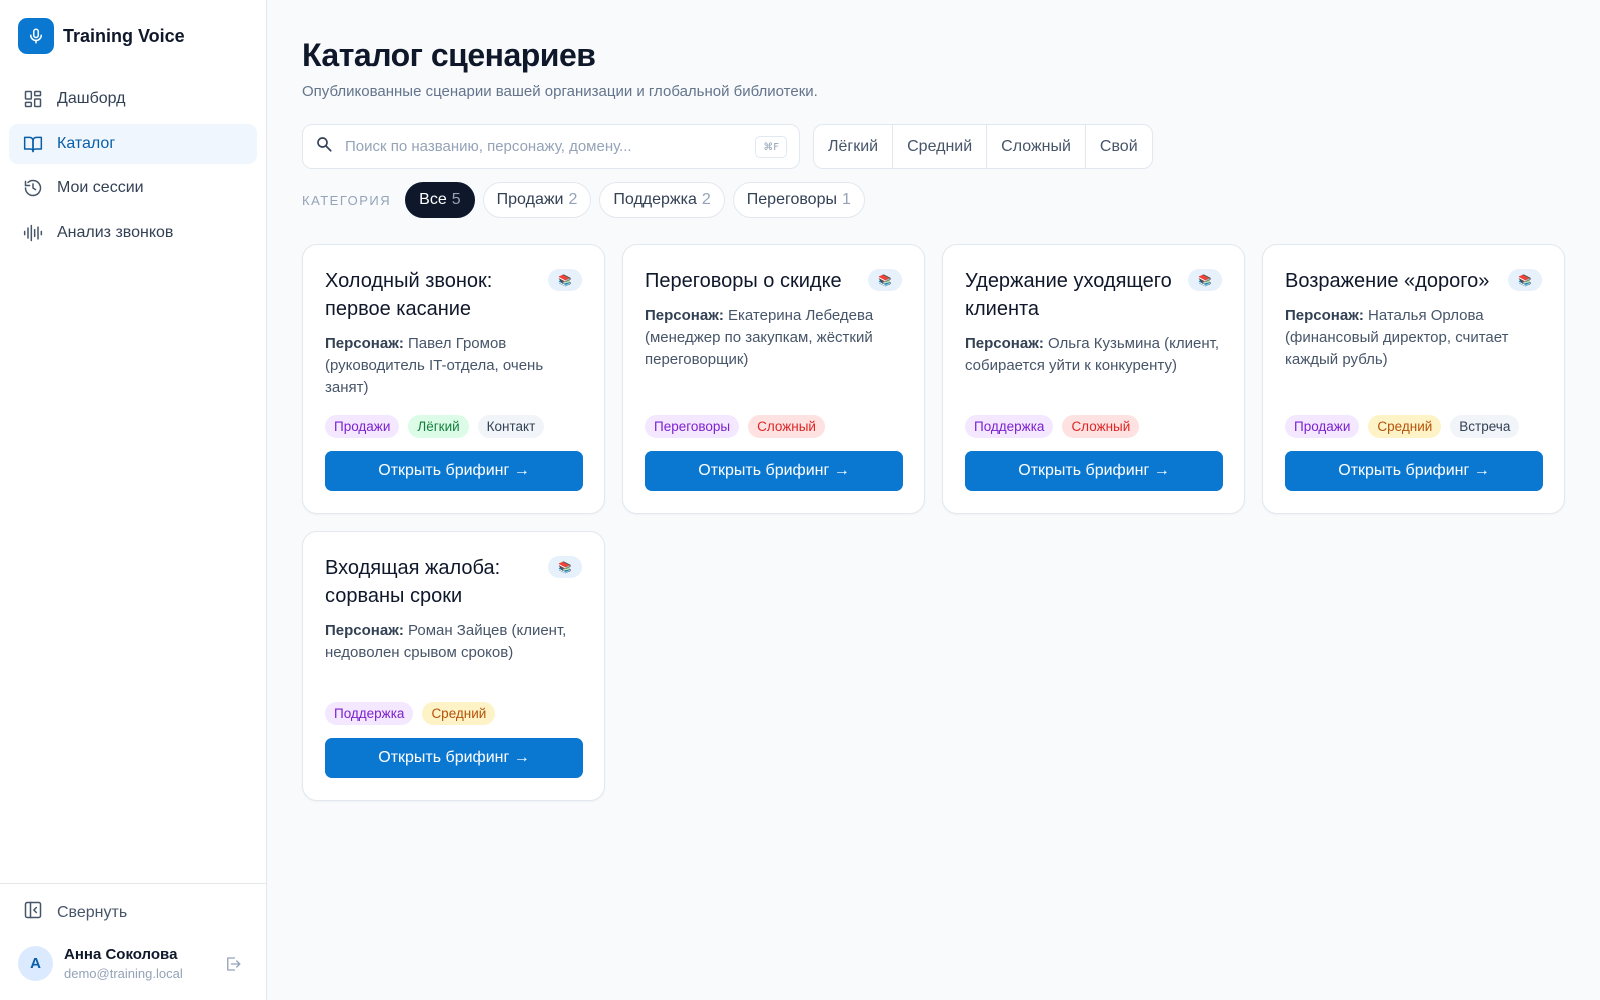 The width and height of the screenshot is (1600, 1000). I want to click on difficulty-tag: Лёгкий, so click(438, 426).